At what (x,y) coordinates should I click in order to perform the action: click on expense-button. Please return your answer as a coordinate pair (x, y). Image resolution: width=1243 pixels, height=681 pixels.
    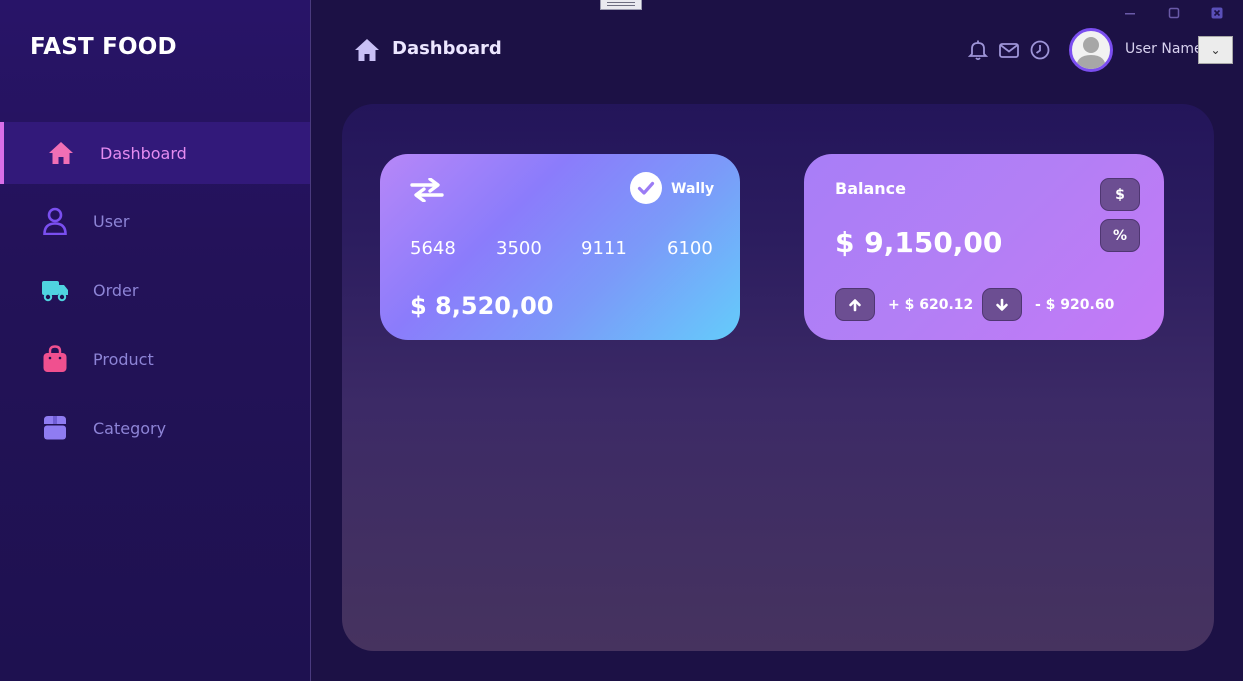
    Looking at the image, I should click on (1002, 304).